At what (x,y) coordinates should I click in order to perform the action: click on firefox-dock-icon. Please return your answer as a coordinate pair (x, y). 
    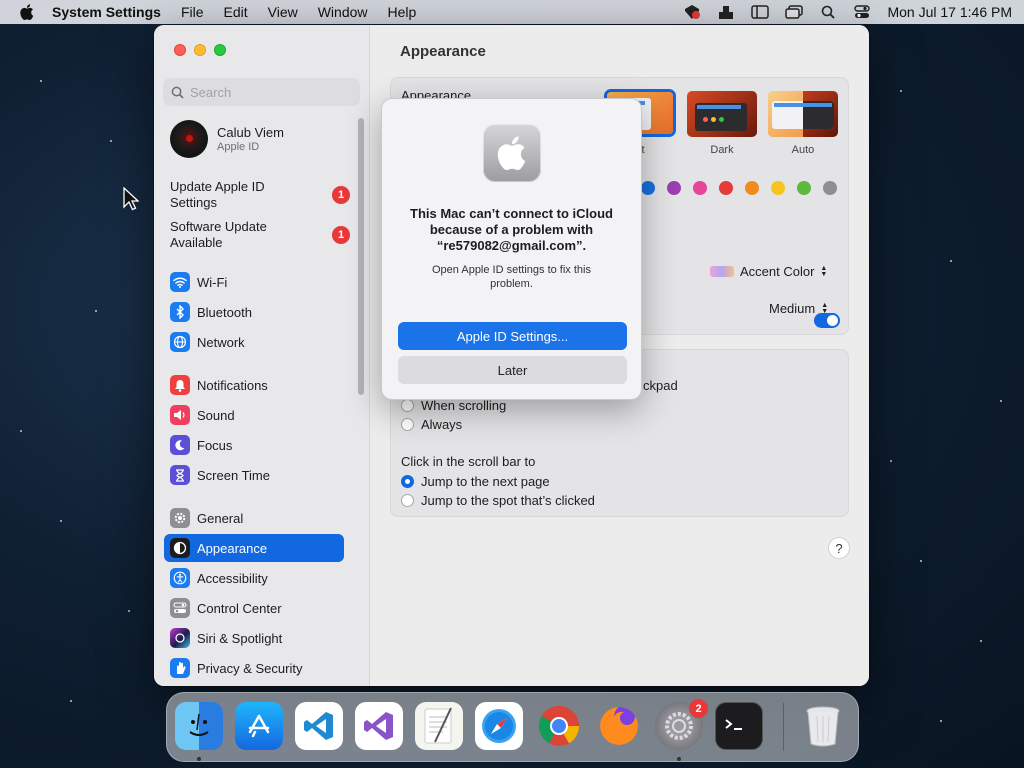
    Looking at the image, I should click on (619, 726).